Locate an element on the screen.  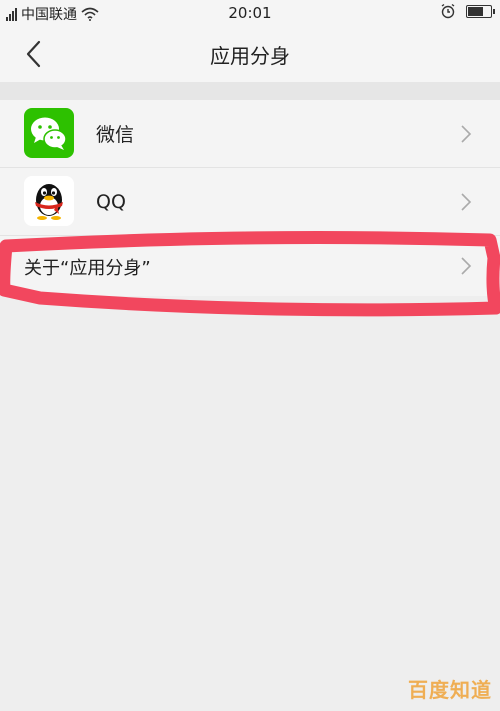
battery-icon is located at coordinates (480, 11).